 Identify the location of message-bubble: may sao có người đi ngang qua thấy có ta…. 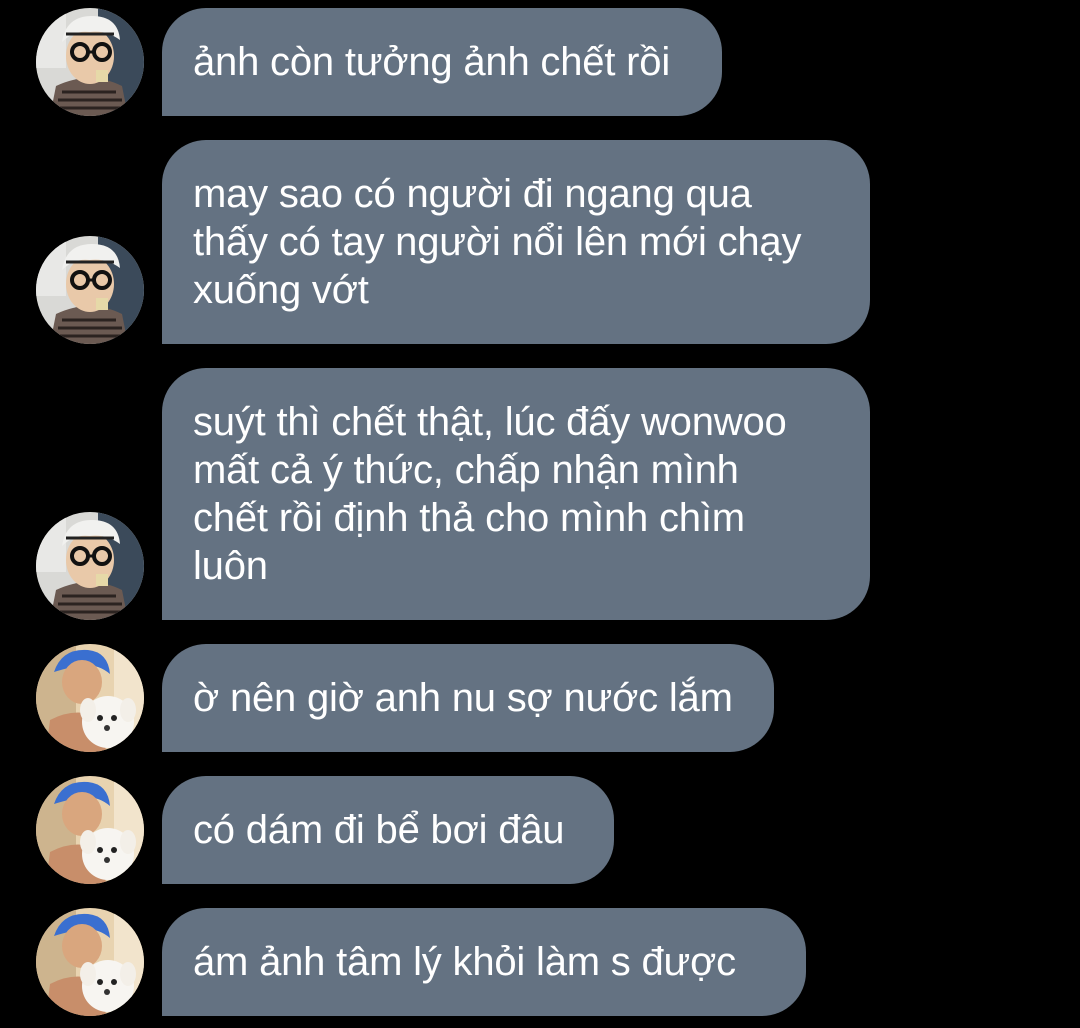
(516, 242).